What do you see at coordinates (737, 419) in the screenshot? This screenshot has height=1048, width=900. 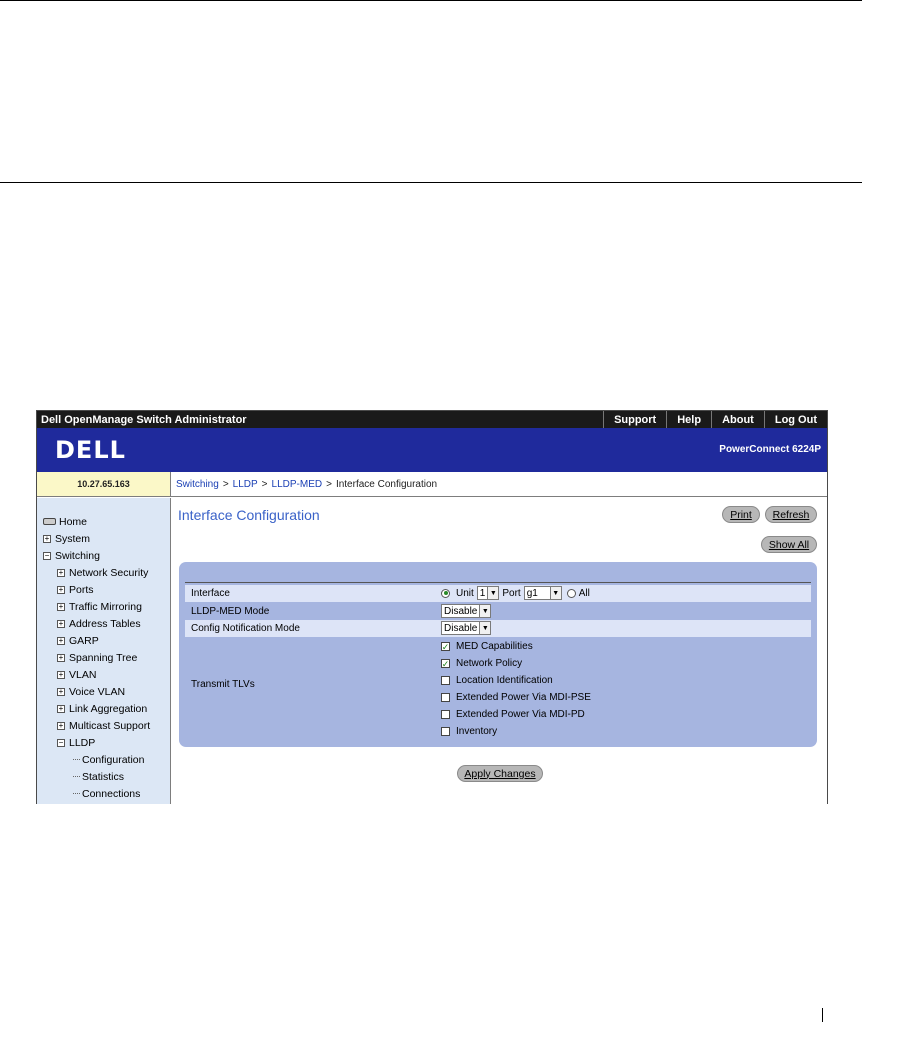 I see `about-link: About` at bounding box center [737, 419].